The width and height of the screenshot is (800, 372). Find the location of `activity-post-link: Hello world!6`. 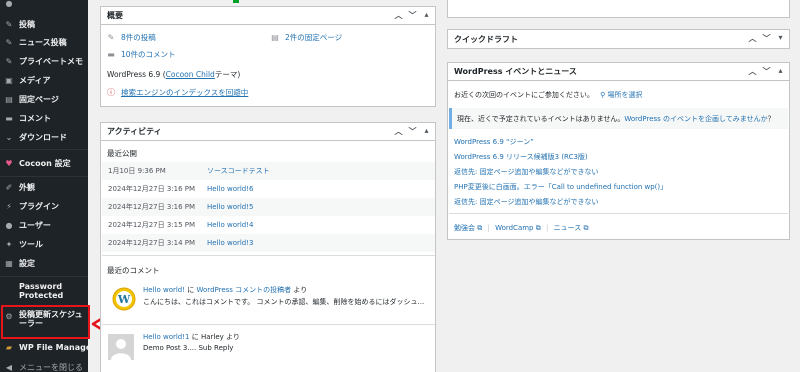

activity-post-link: Hello world!6 is located at coordinates (230, 189).